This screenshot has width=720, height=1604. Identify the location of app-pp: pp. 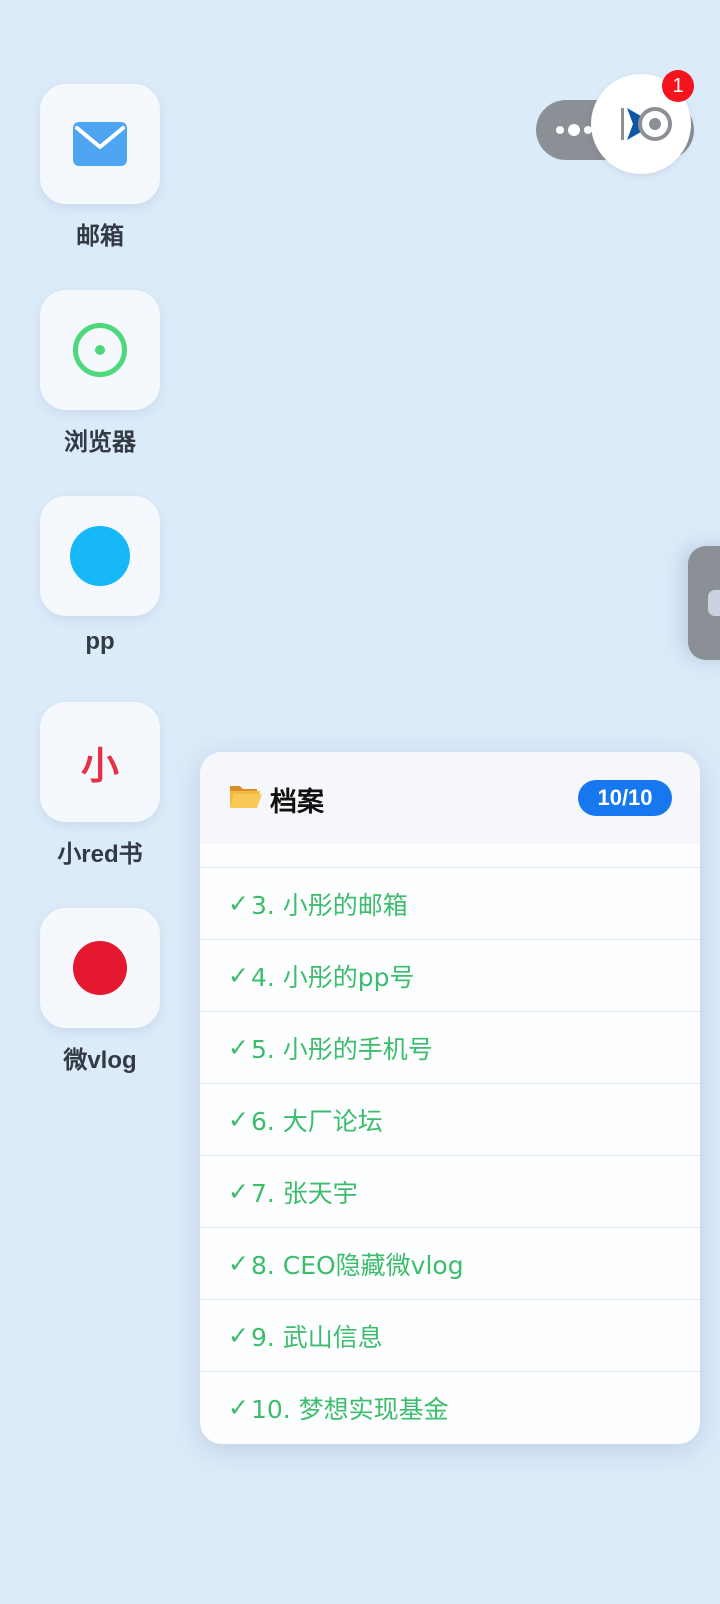
(100, 576).